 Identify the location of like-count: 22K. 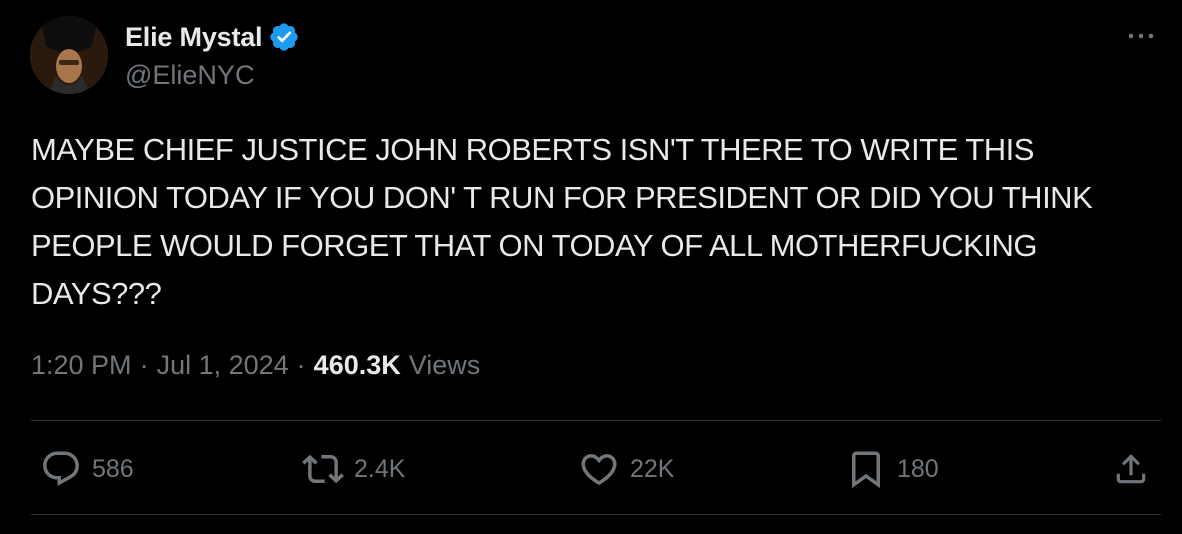
(652, 468).